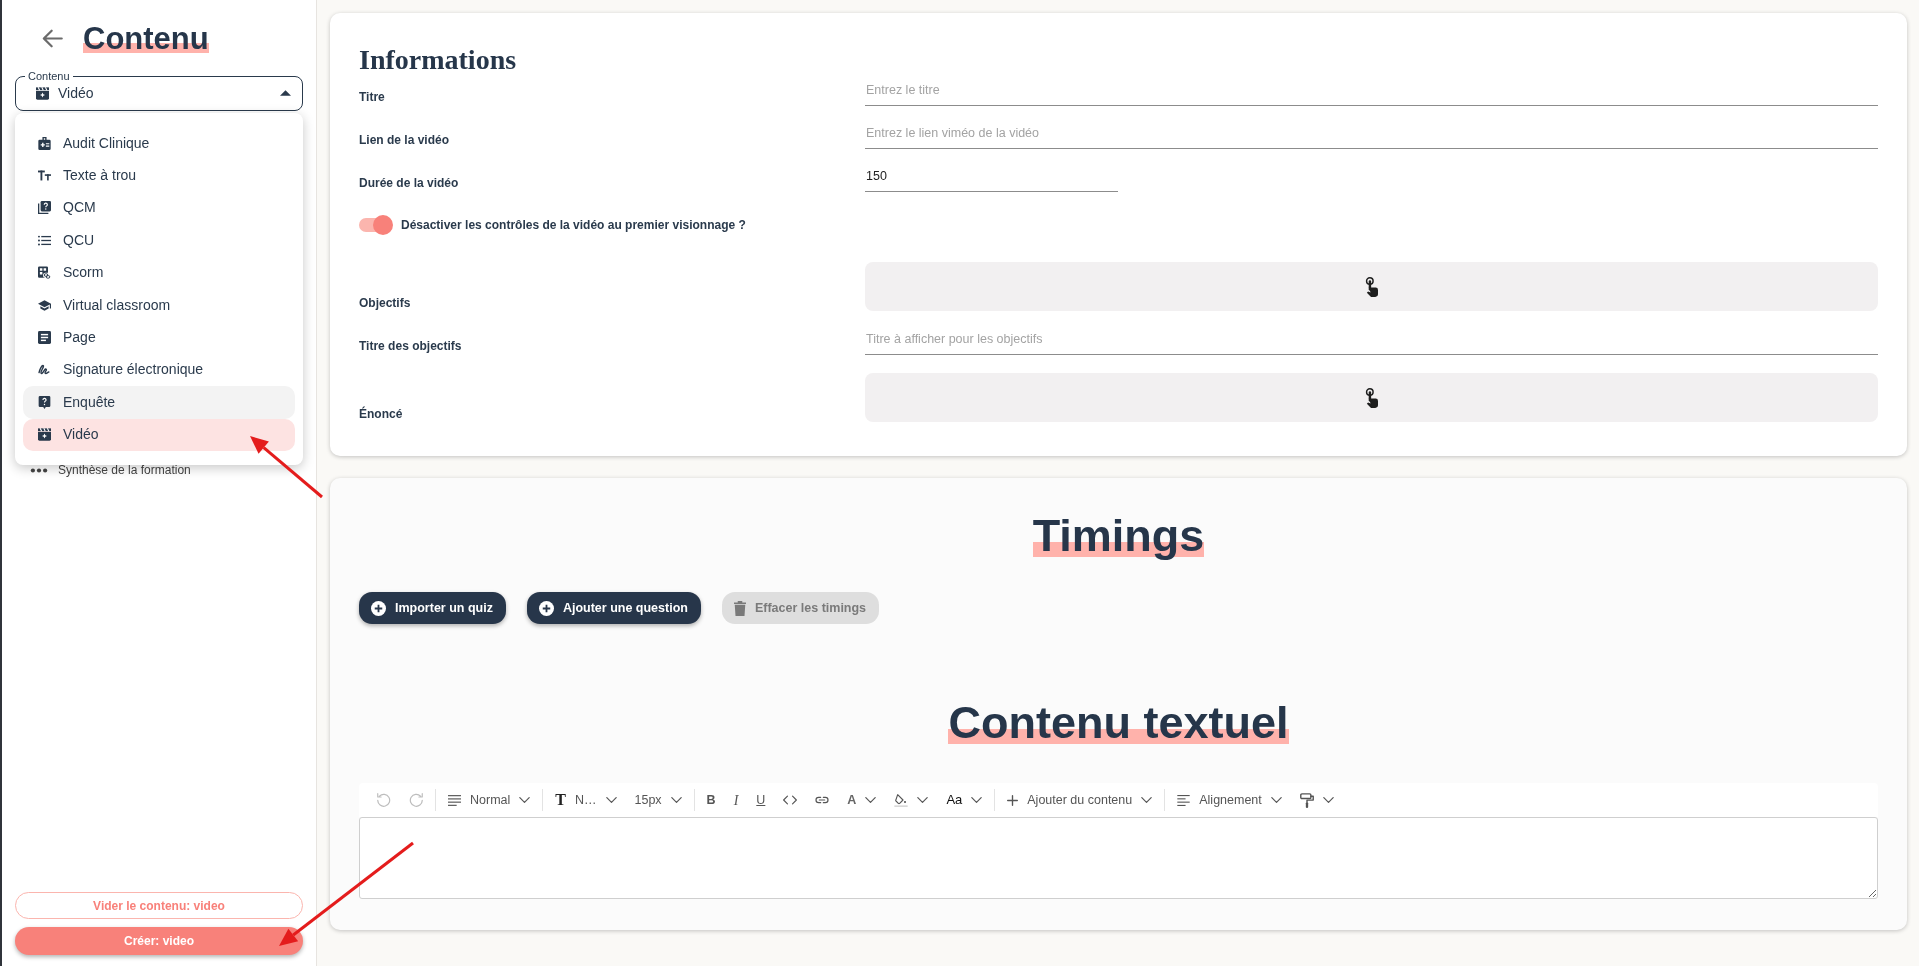 The height and width of the screenshot is (966, 1919). I want to click on trash-icon, so click(739, 608).